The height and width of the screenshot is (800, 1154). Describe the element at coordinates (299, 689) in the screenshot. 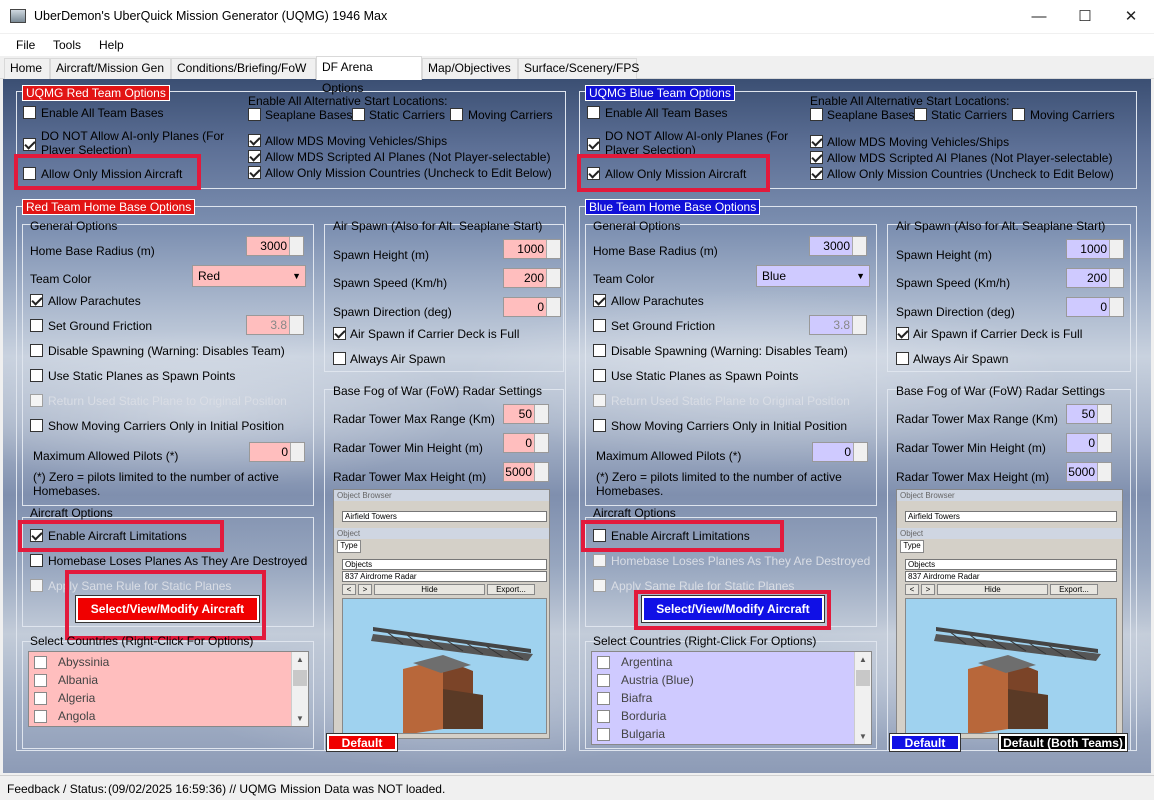

I see `red-countries-scrollbar: ▲ ▼` at that location.